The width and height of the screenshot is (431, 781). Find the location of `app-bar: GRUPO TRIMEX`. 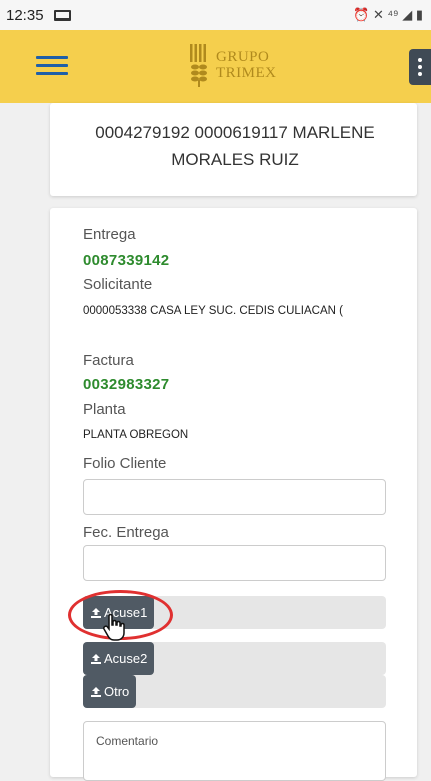

app-bar: GRUPO TRIMEX is located at coordinates (215, 66).